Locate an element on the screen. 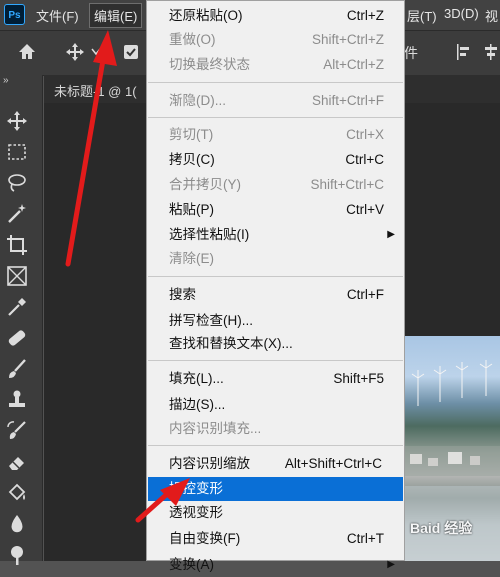  align-center-icon is located at coordinates (491, 52).